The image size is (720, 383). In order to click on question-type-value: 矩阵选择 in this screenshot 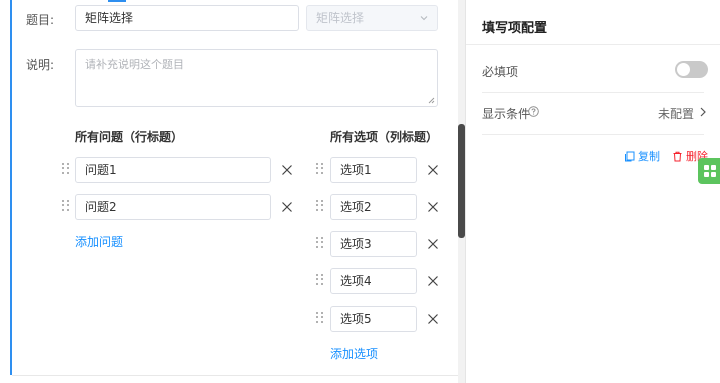, I will do `click(340, 18)`.